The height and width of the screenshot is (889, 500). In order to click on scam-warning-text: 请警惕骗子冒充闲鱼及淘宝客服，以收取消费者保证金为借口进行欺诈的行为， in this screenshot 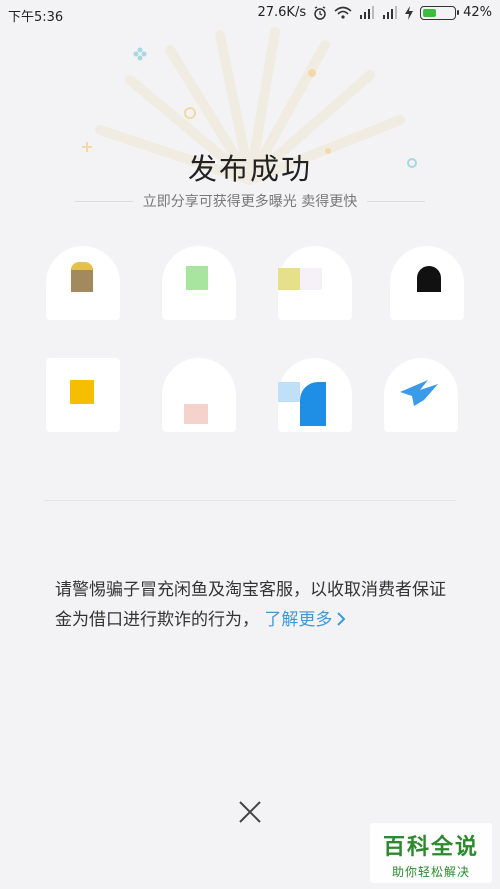, I will do `click(250, 605)`.